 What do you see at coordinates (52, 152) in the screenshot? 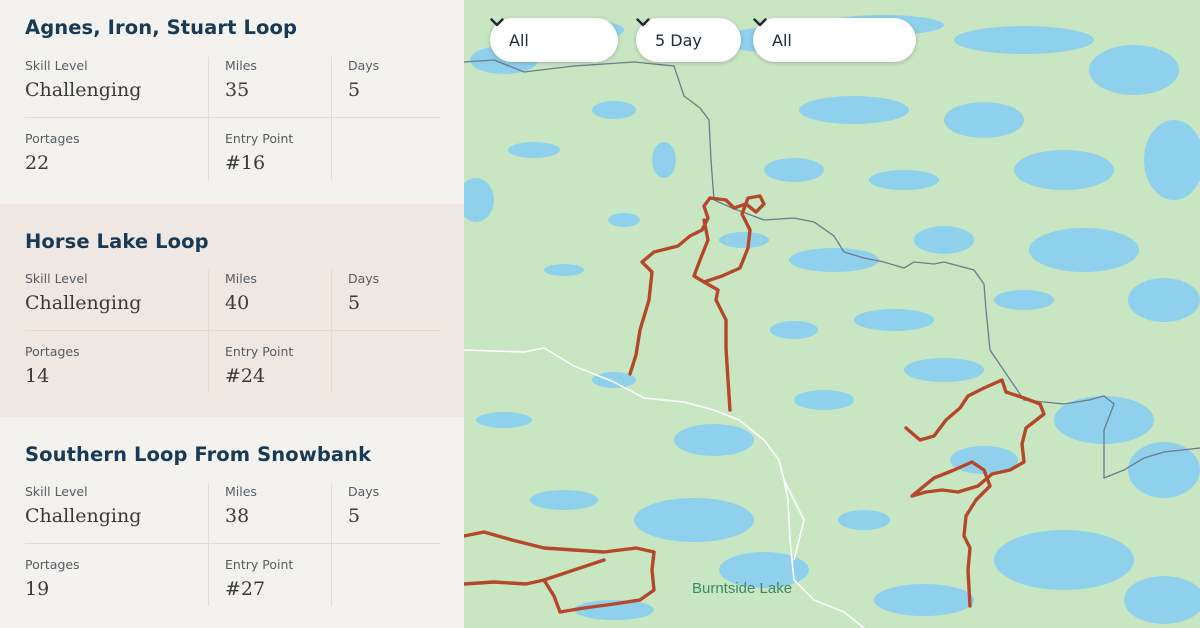
I see `portages-cell: Portages 22` at bounding box center [52, 152].